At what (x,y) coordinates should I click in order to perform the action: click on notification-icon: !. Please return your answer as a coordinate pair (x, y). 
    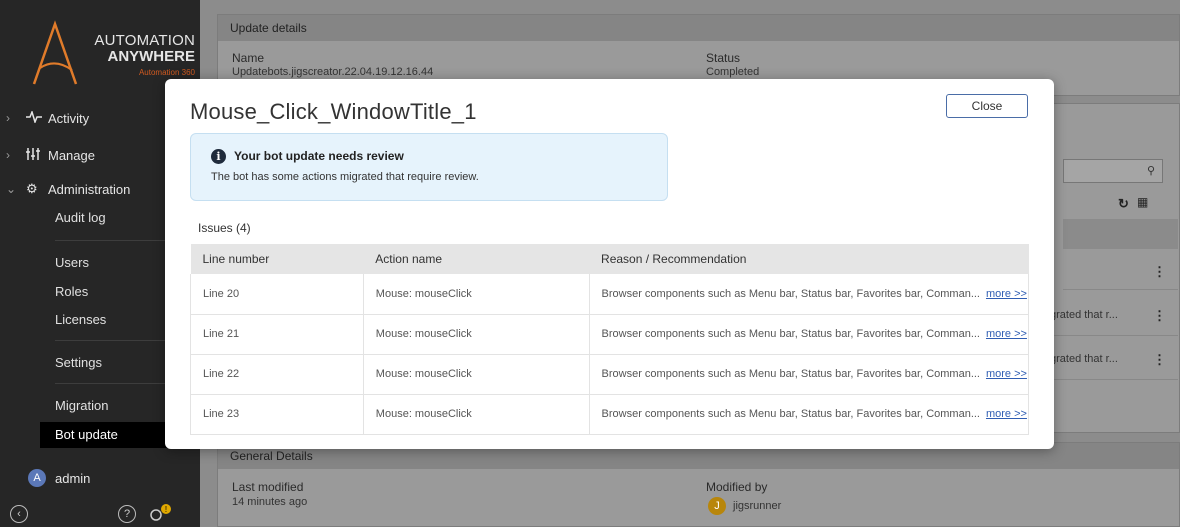
    Looking at the image, I should click on (161, 513).